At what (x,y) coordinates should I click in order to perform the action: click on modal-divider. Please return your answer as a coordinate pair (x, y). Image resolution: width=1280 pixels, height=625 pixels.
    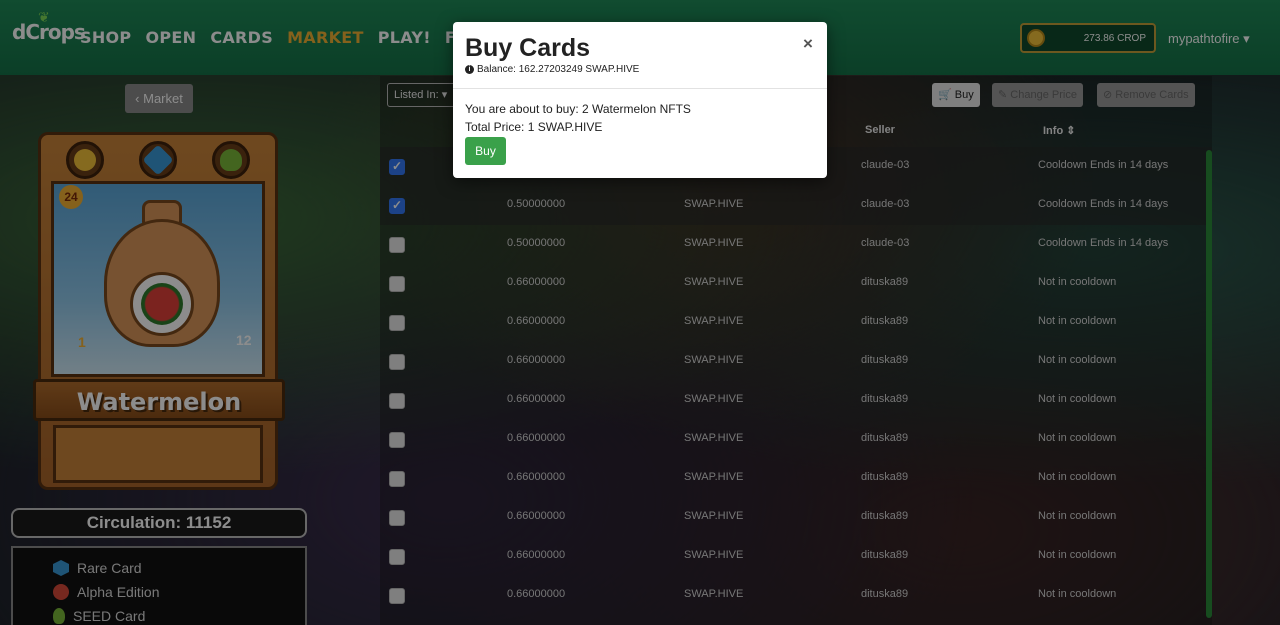
    Looking at the image, I should click on (640, 88).